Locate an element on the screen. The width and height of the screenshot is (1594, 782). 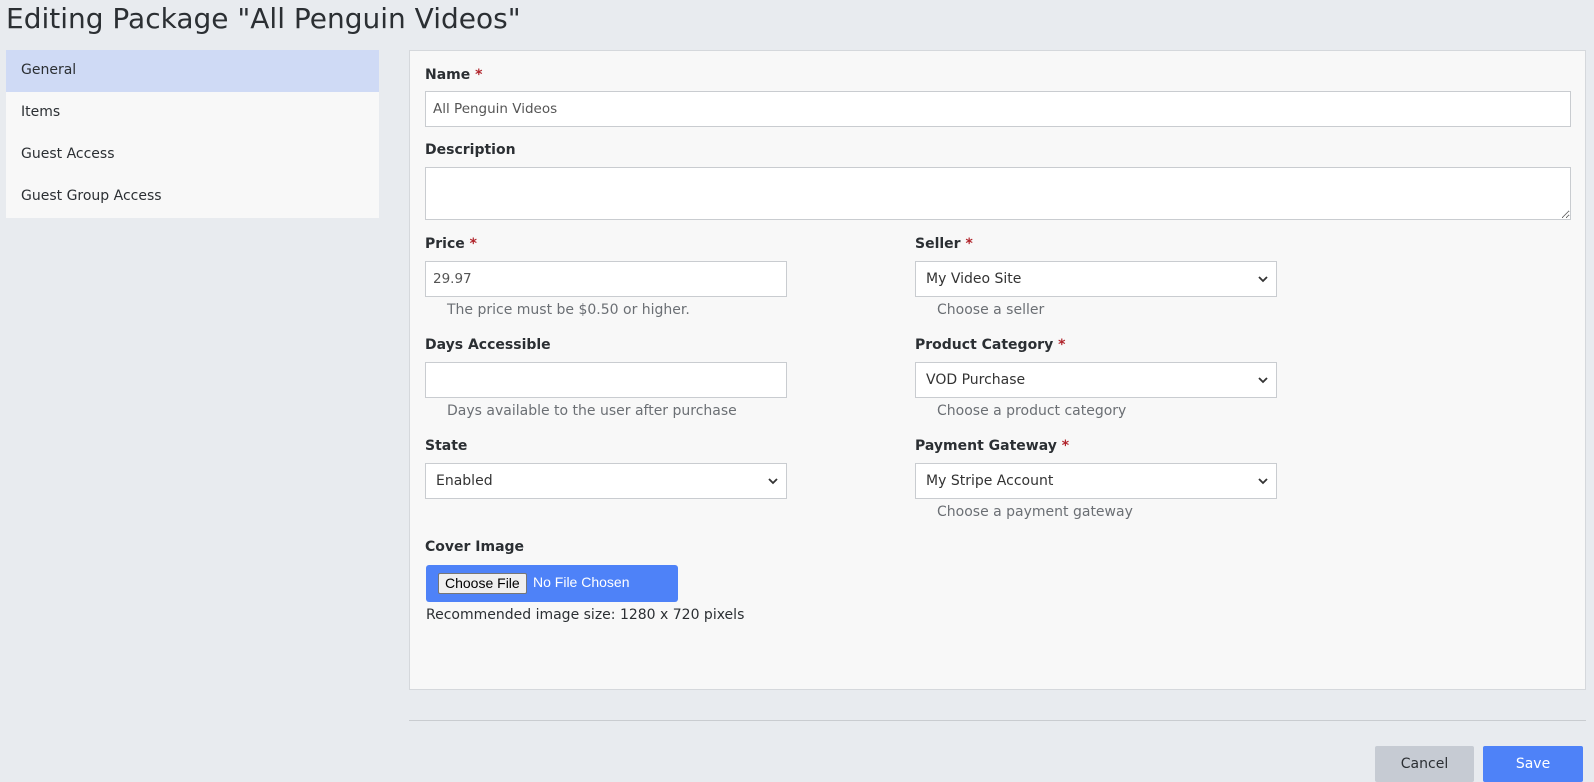
seller-selected-value: My Video Site is located at coordinates (974, 279).